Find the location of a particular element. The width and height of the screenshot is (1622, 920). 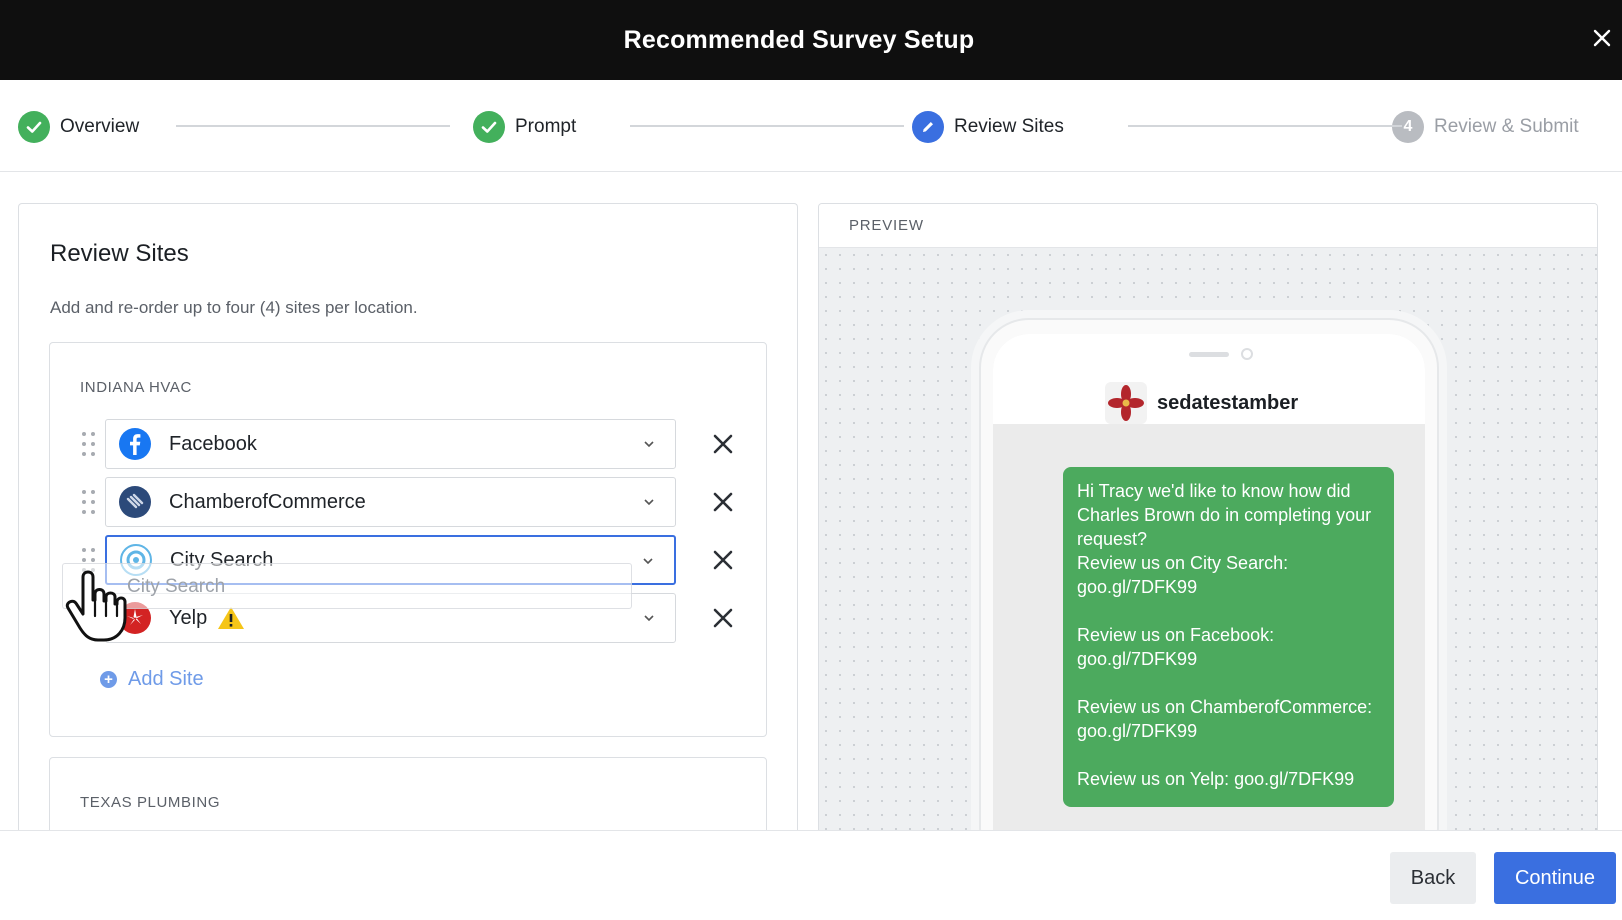

modal-footer: Back Continue is located at coordinates (811, 875).